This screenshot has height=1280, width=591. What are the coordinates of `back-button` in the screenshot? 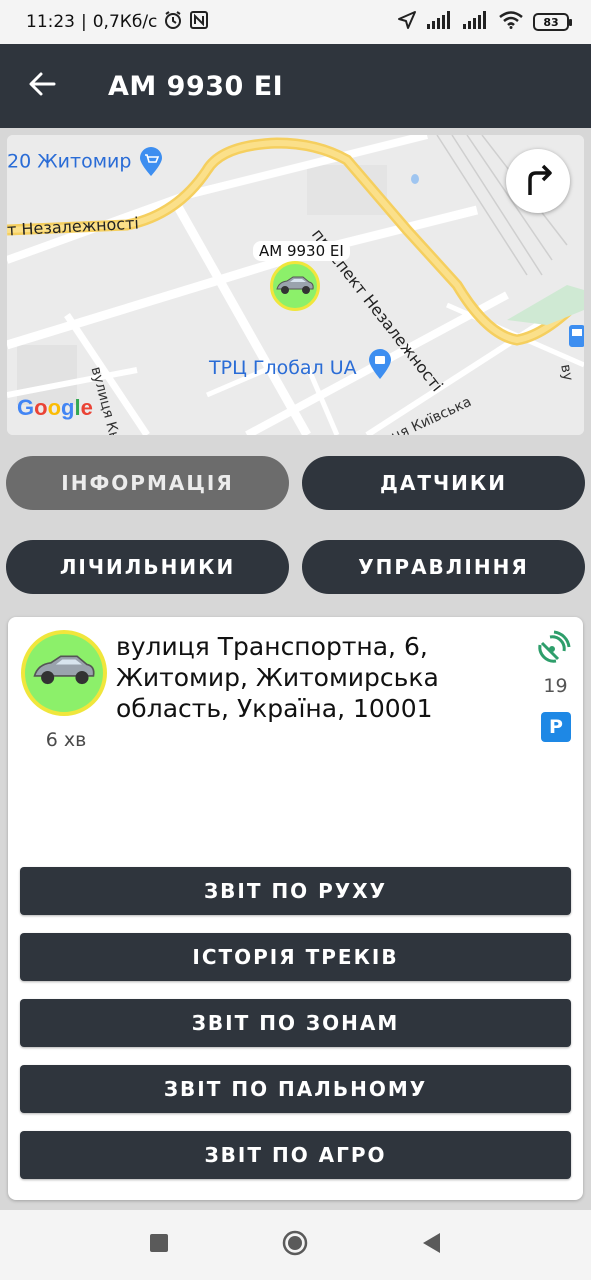 It's located at (42, 86).